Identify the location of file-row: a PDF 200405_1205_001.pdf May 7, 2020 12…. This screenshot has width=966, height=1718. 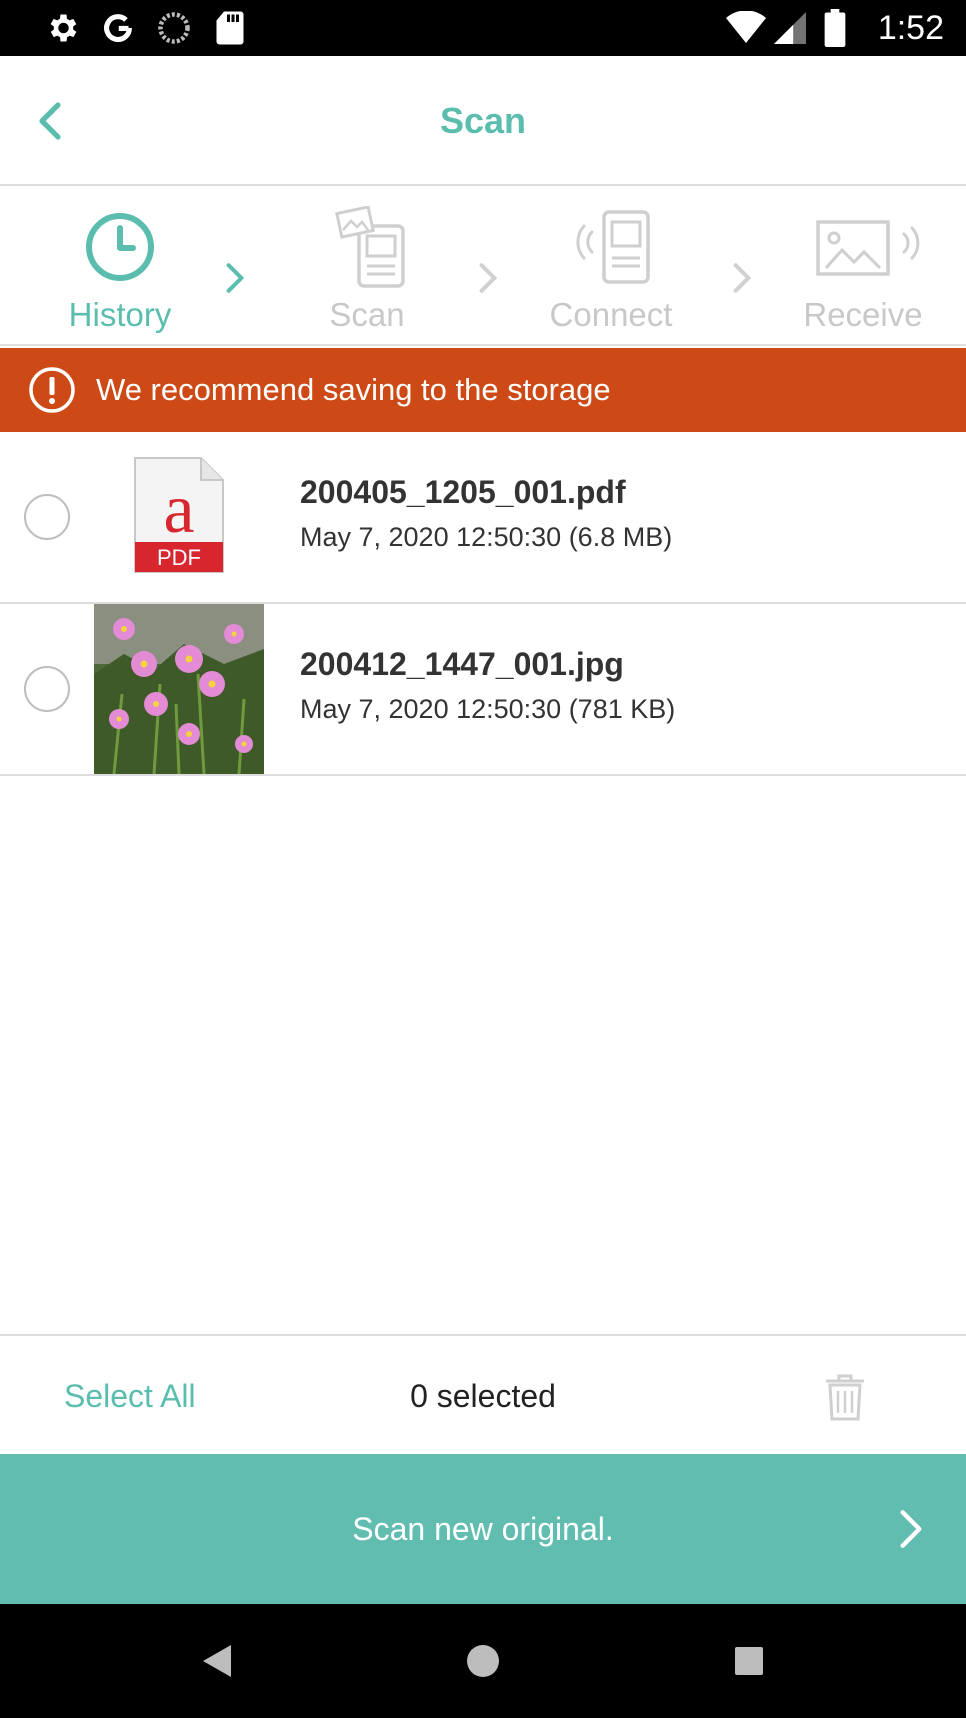
(483, 518).